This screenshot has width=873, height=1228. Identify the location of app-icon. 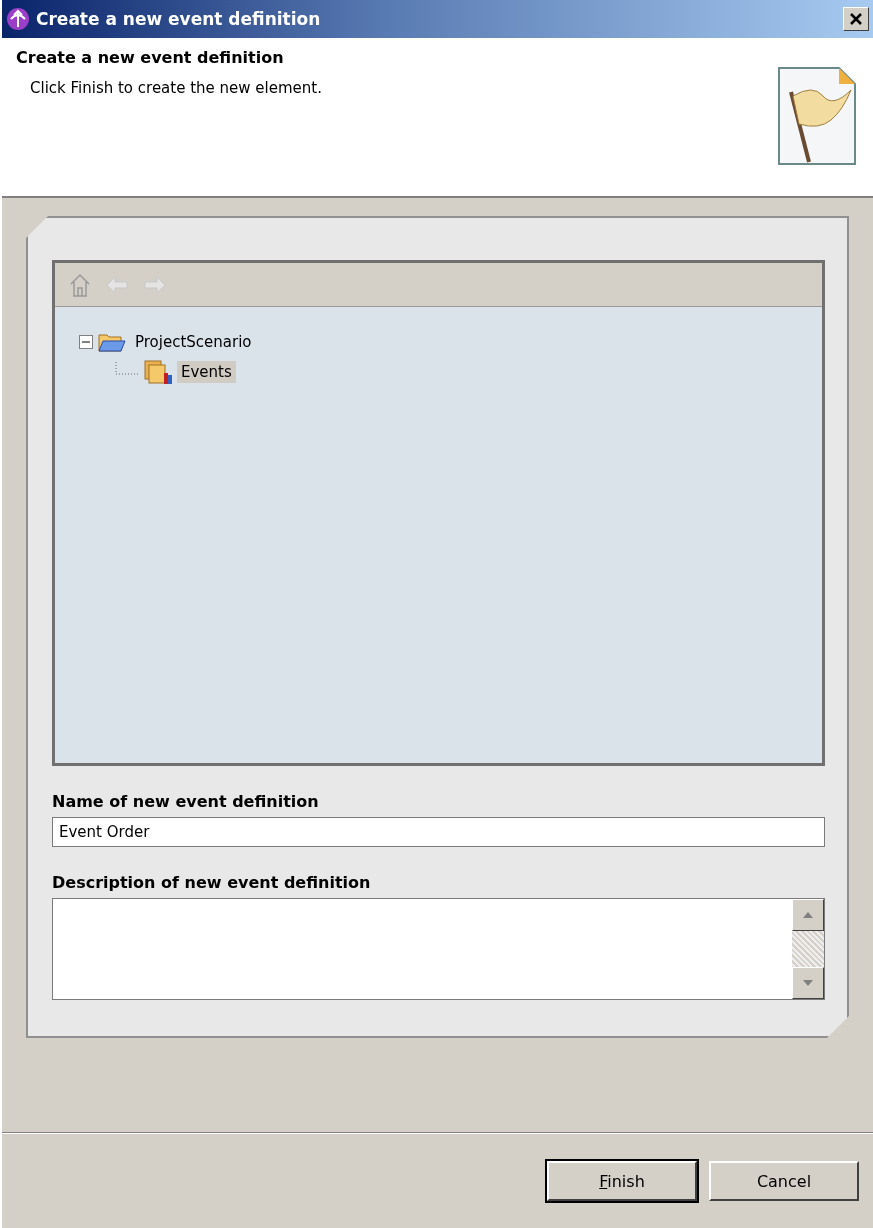
(18, 19).